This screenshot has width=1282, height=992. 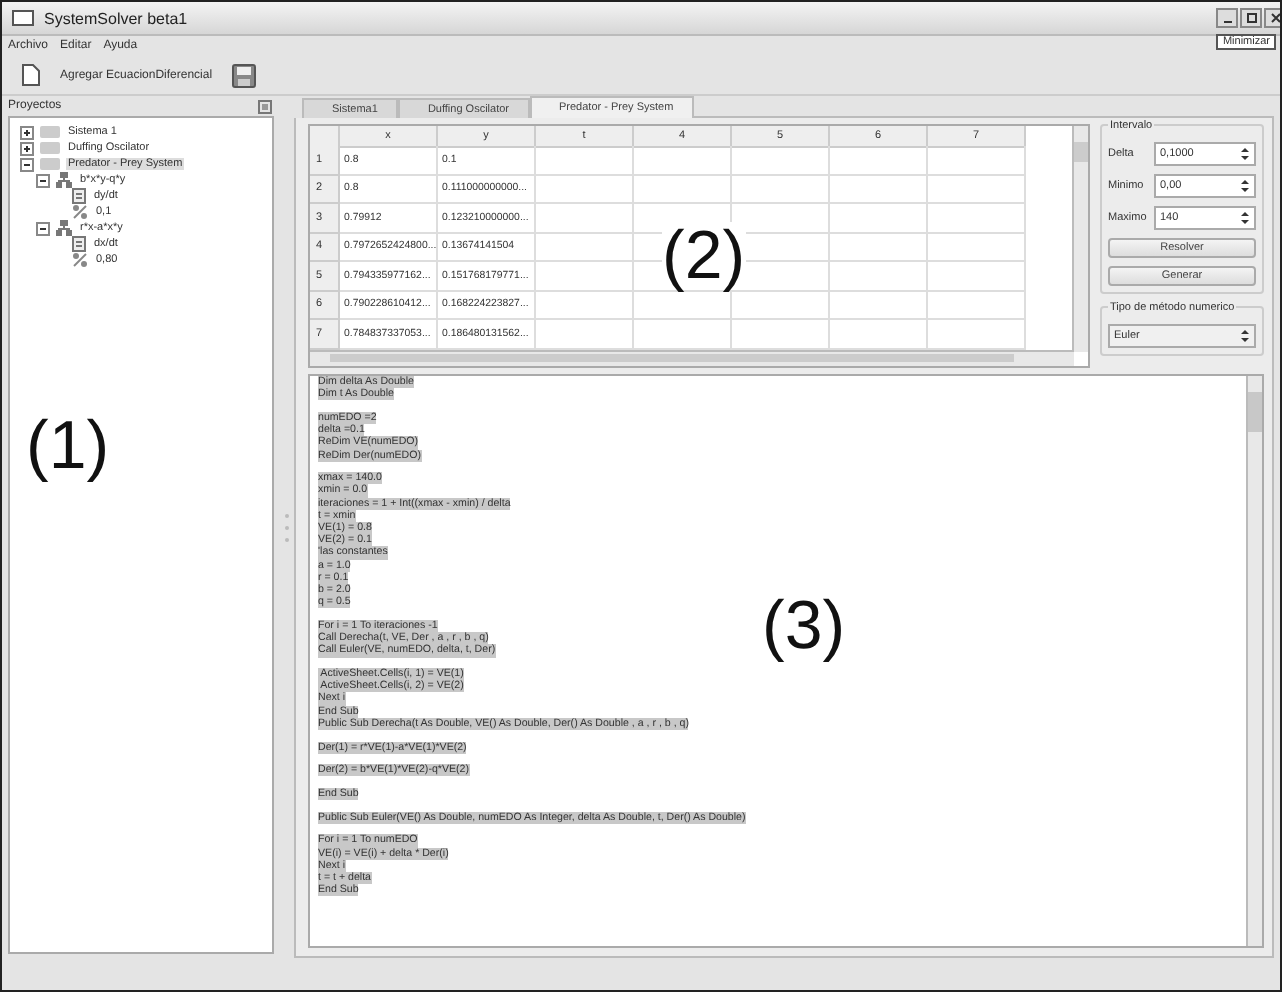 I want to click on annotation-label: (2), so click(x=704, y=256).